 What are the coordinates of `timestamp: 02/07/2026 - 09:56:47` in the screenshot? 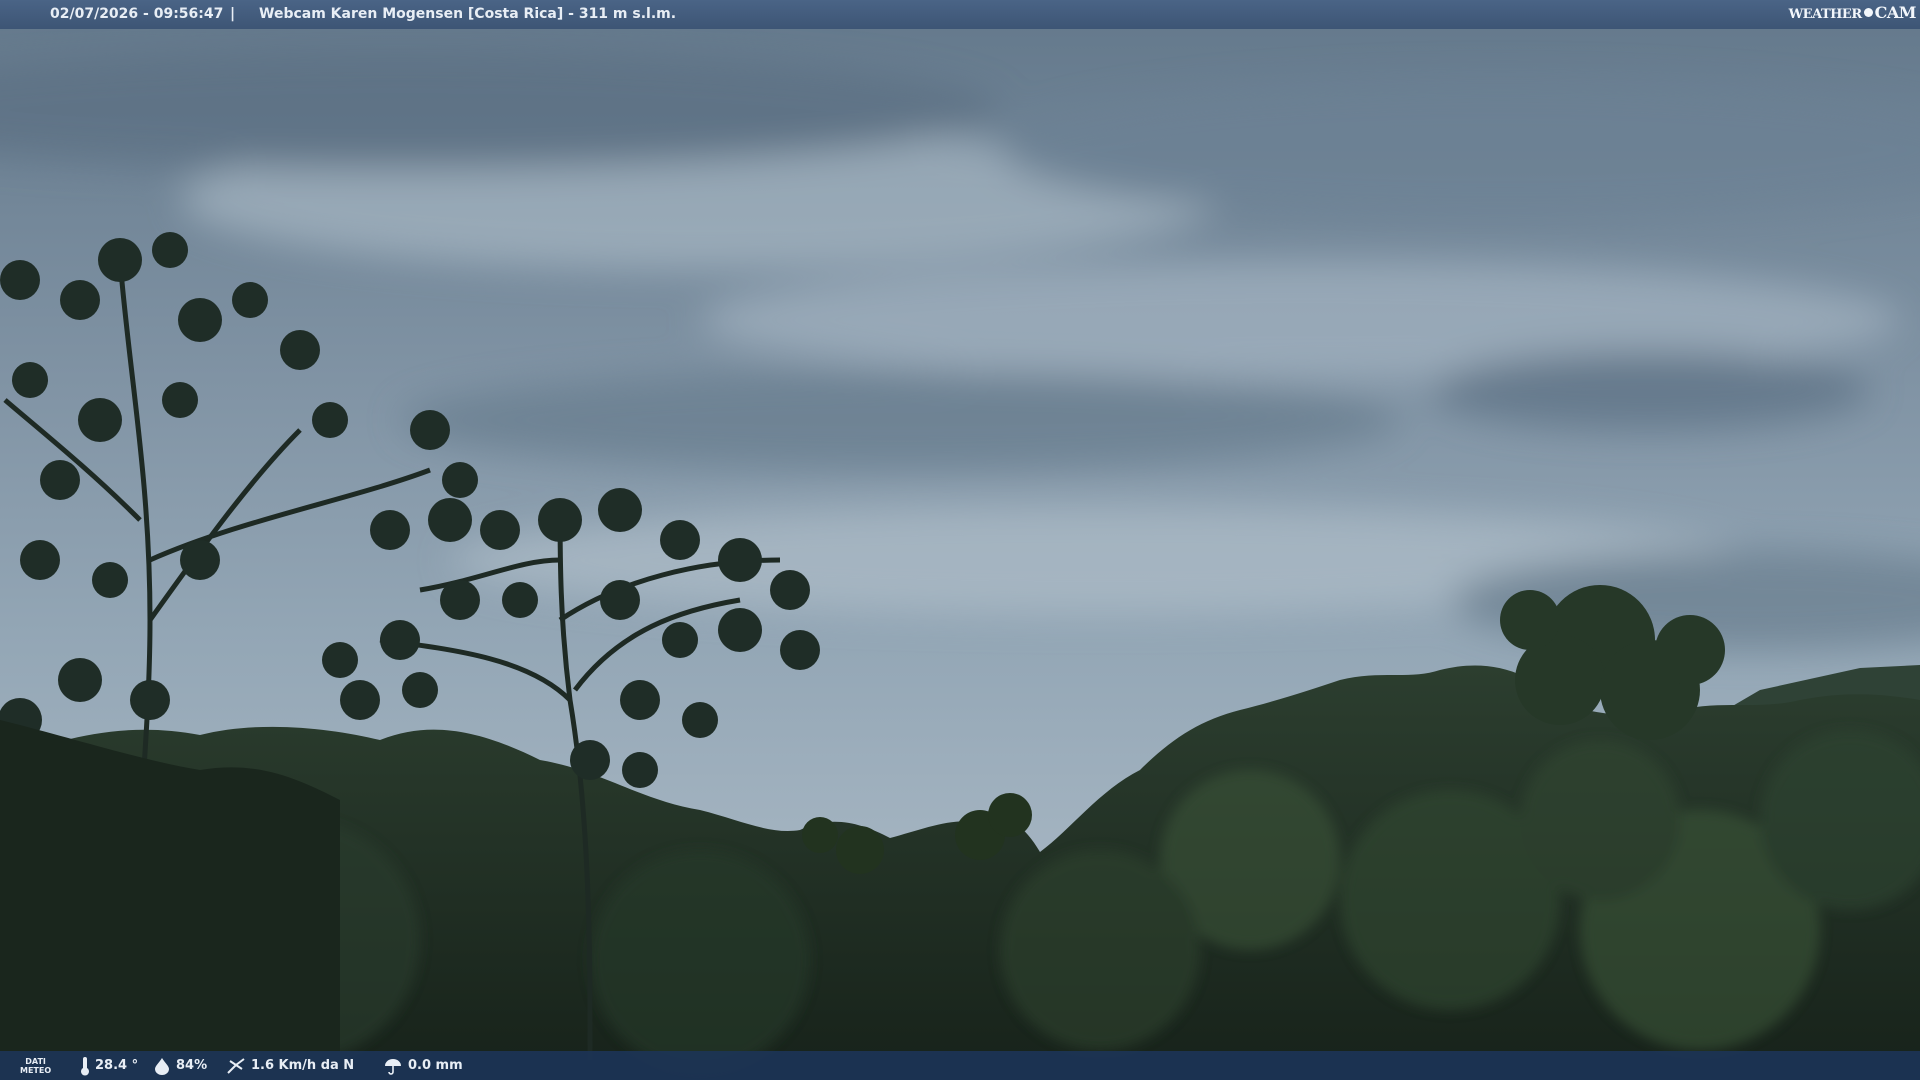 It's located at (137, 14).